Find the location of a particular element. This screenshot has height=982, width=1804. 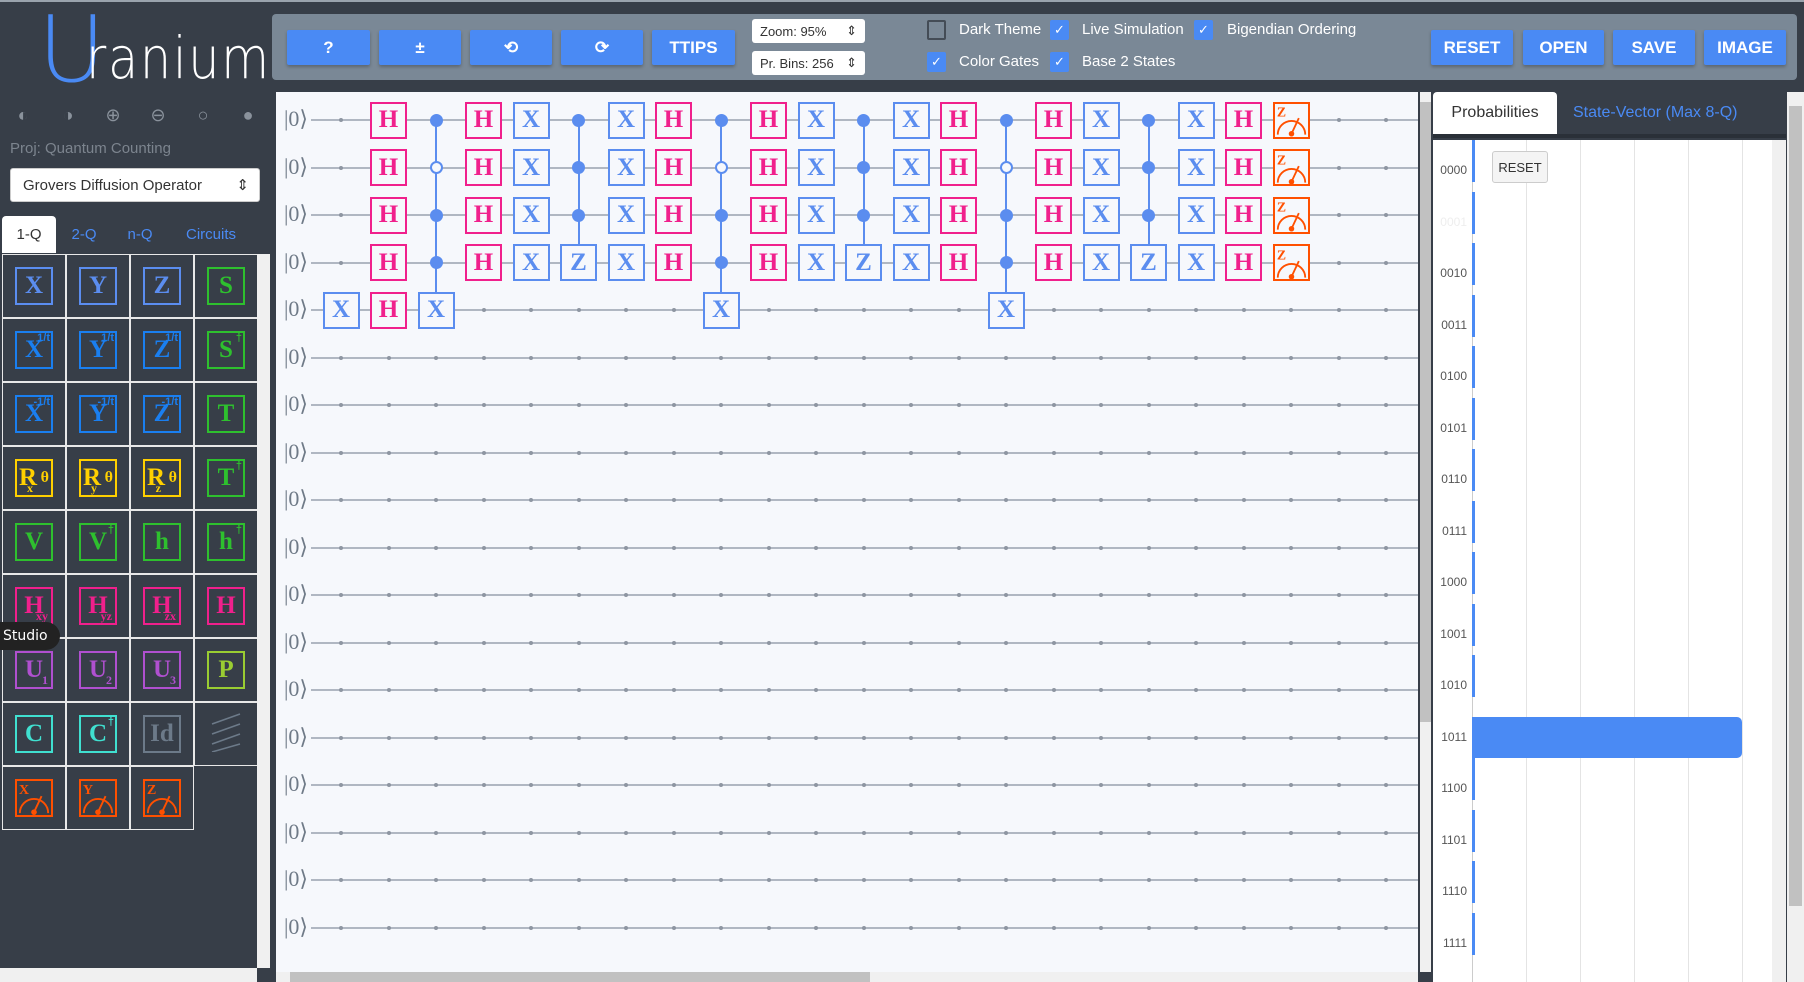

palette-cell: Rxθ is located at coordinates (34, 478).